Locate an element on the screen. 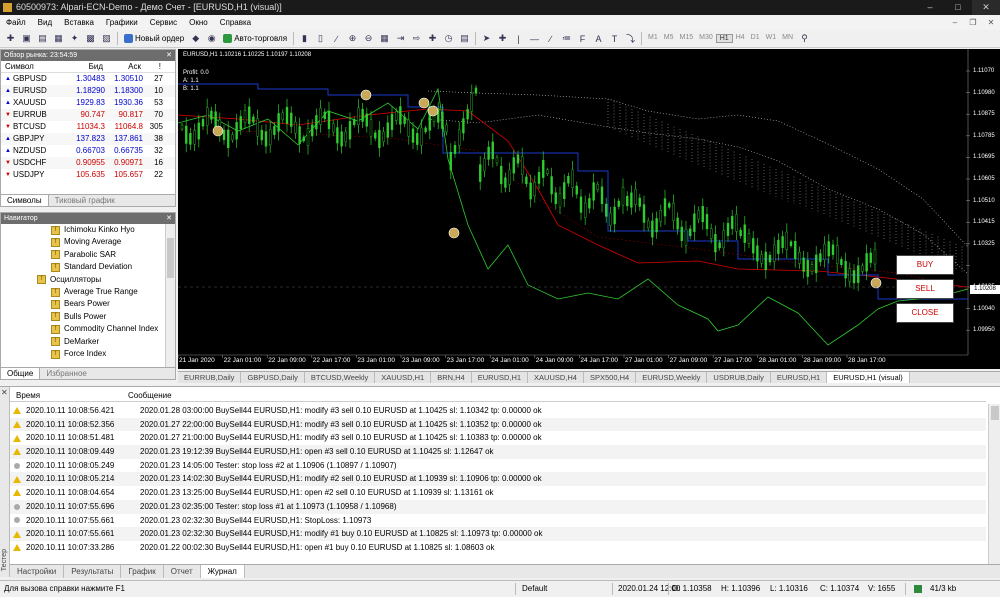  crosshair-icon: ✚ is located at coordinates (502, 39).